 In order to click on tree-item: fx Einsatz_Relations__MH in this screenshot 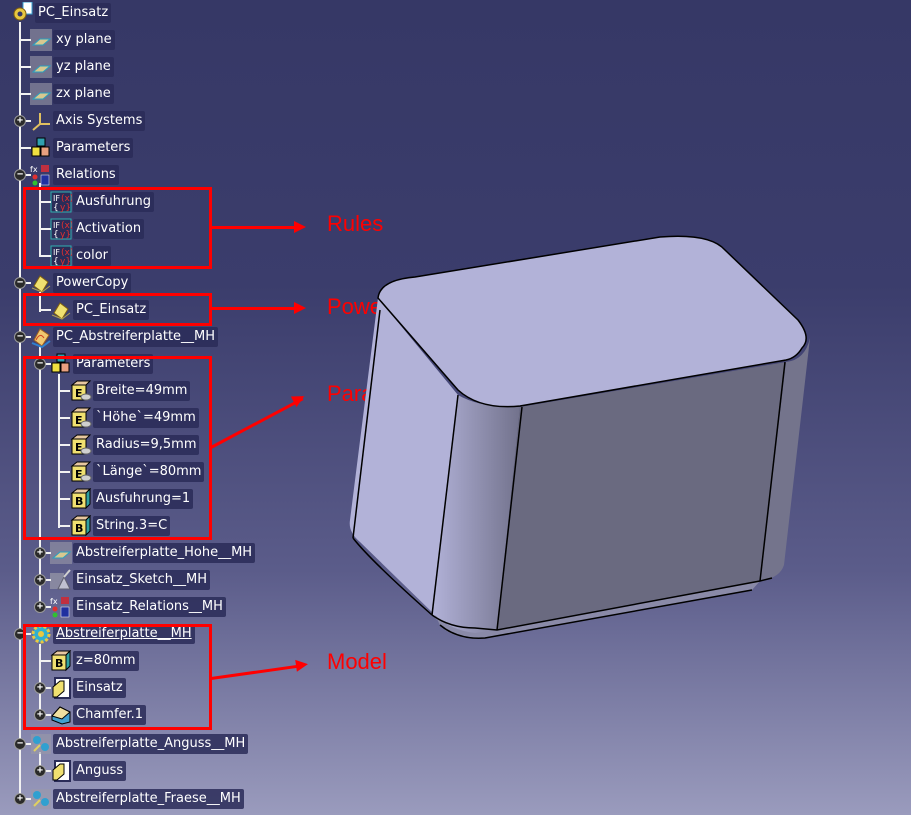, I will do `click(138, 607)`.